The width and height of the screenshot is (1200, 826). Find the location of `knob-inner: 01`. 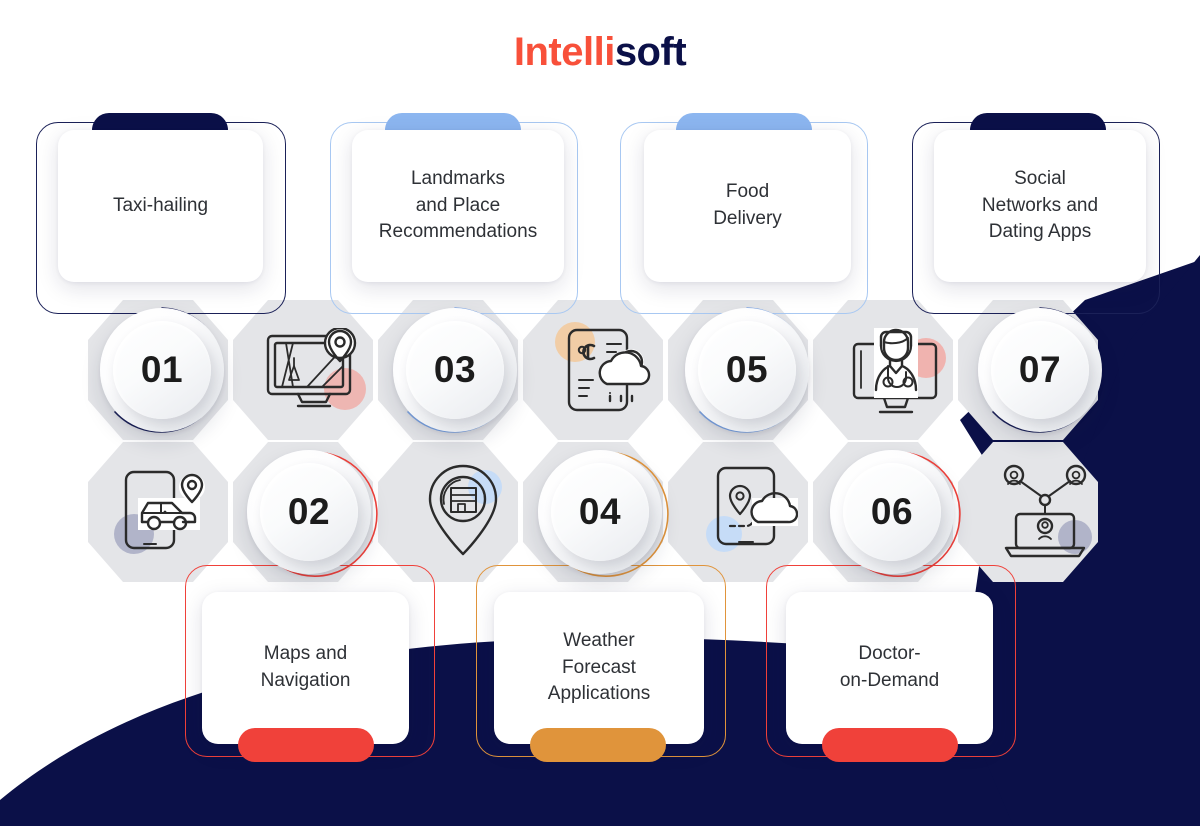

knob-inner: 01 is located at coordinates (162, 370).